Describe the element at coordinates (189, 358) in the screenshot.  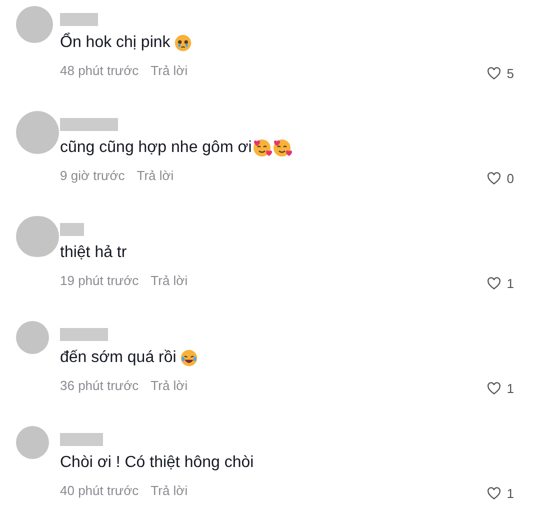
I see `laughing-face-icon` at that location.